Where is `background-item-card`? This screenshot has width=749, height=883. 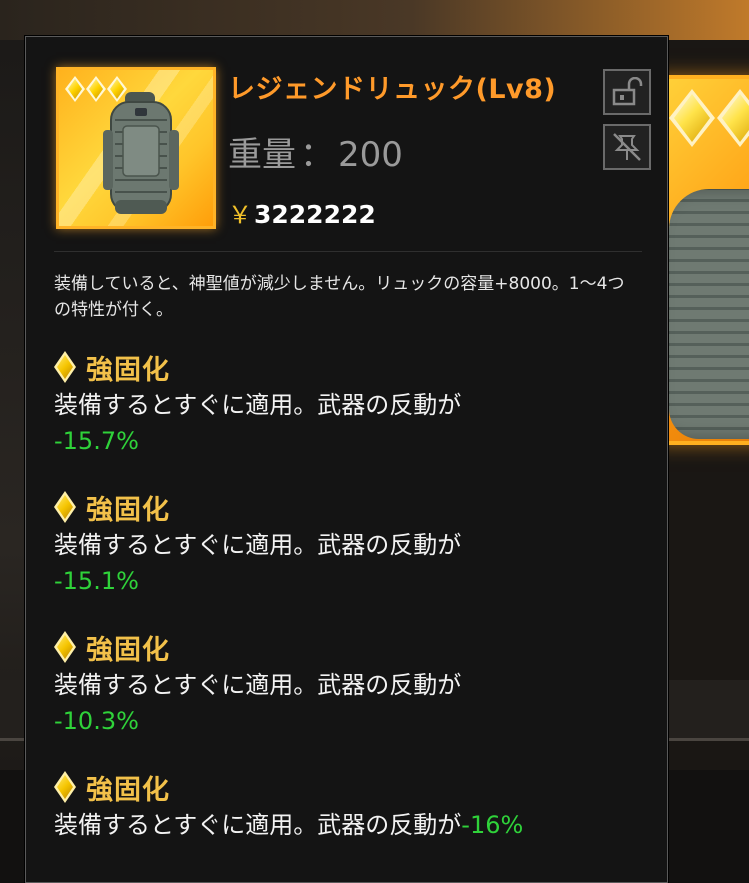 background-item-card is located at coordinates (702, 260).